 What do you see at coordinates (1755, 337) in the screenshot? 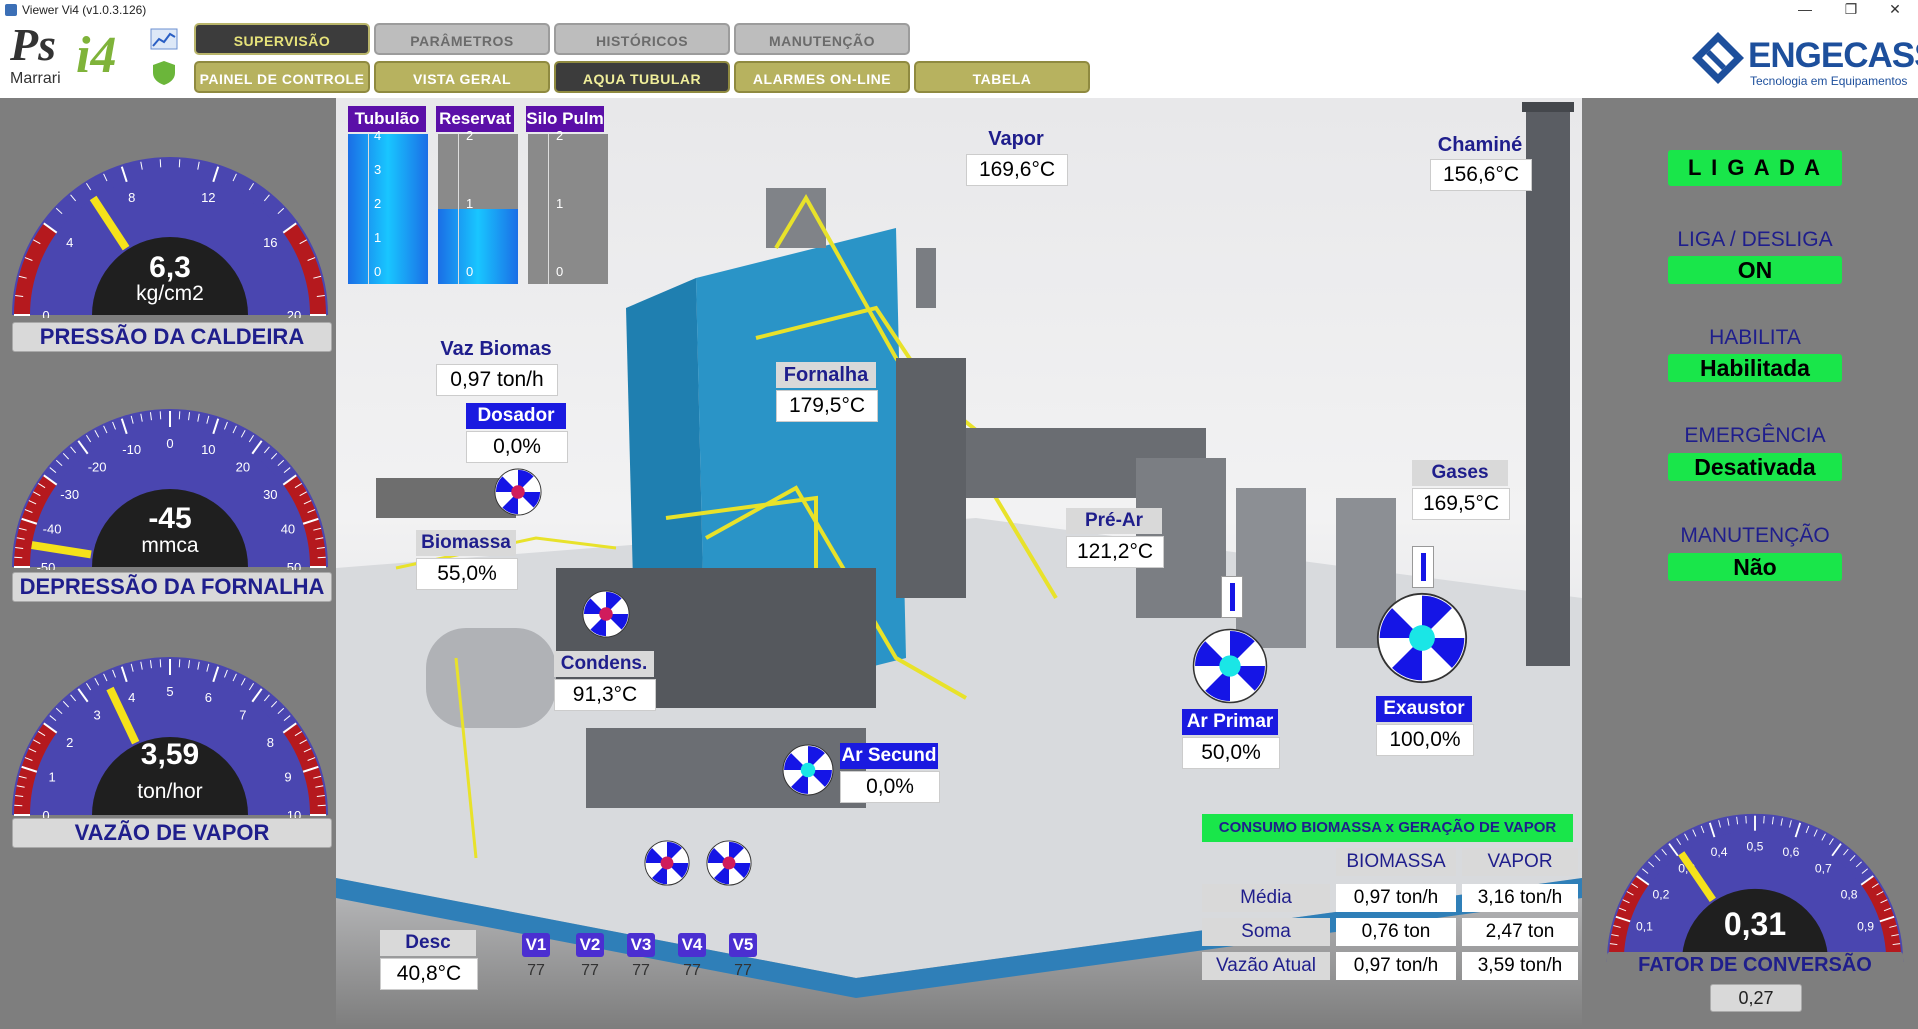
I see `habilita-label: HABILITA` at bounding box center [1755, 337].